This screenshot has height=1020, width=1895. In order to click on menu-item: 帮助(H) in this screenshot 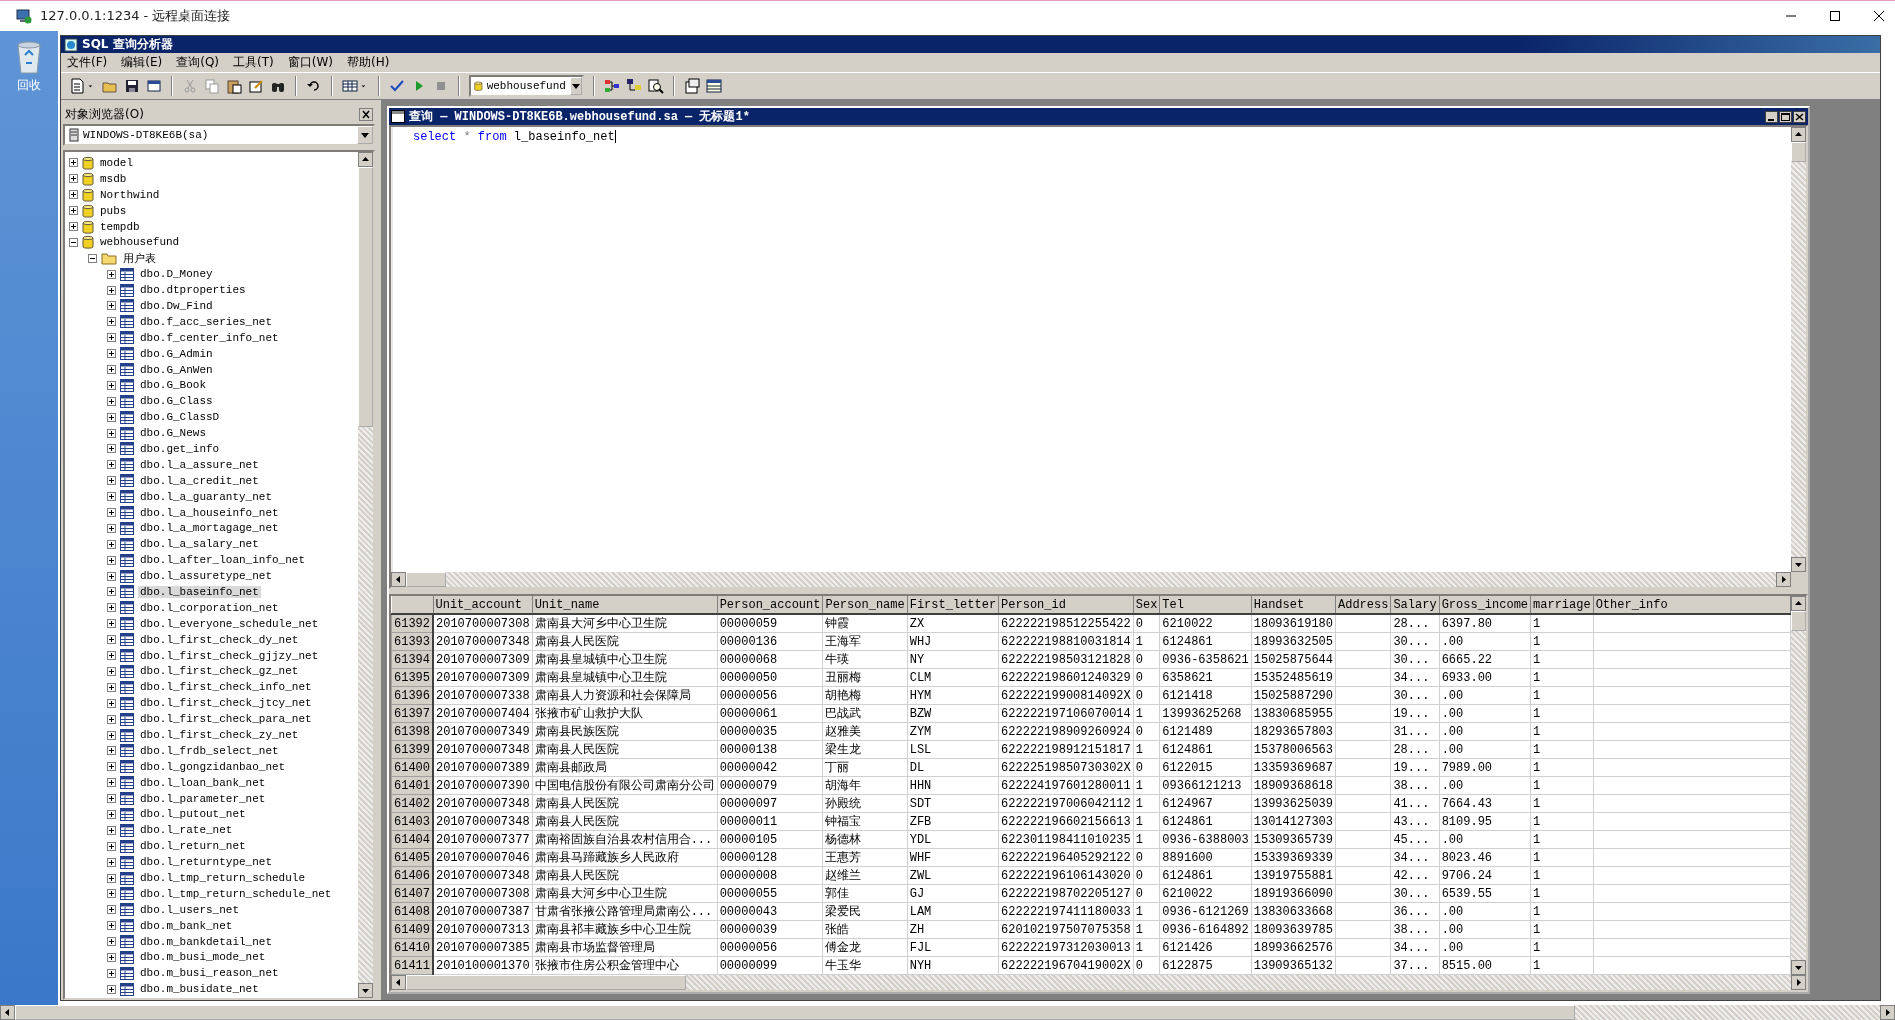, I will do `click(368, 62)`.